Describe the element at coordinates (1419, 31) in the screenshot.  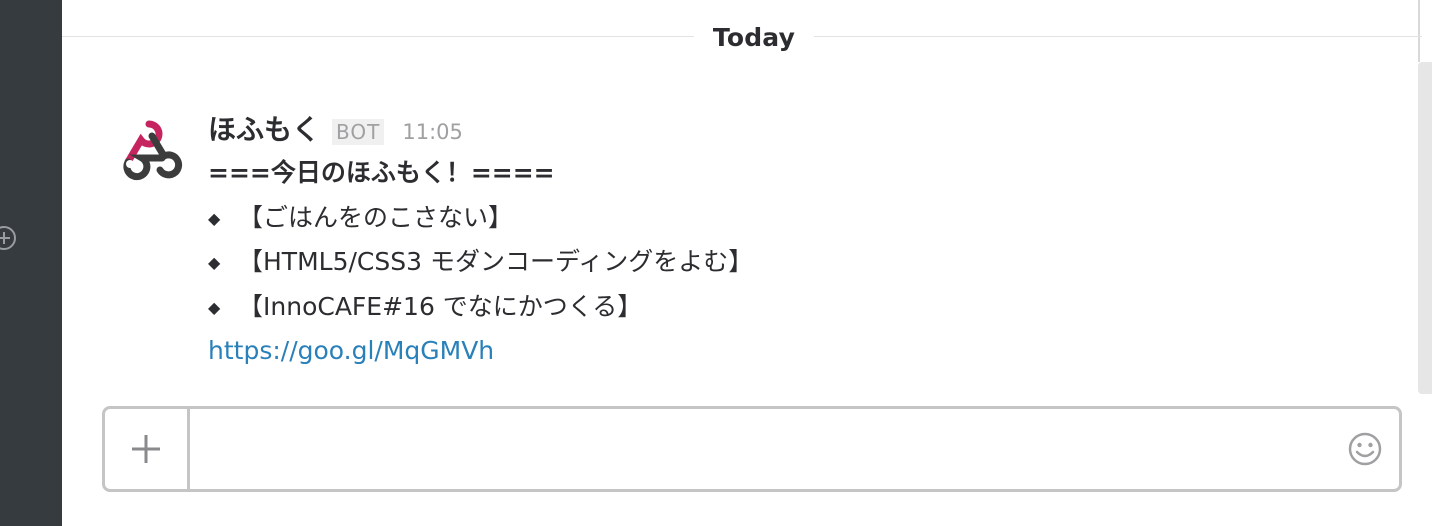
I see `scroll-track` at that location.